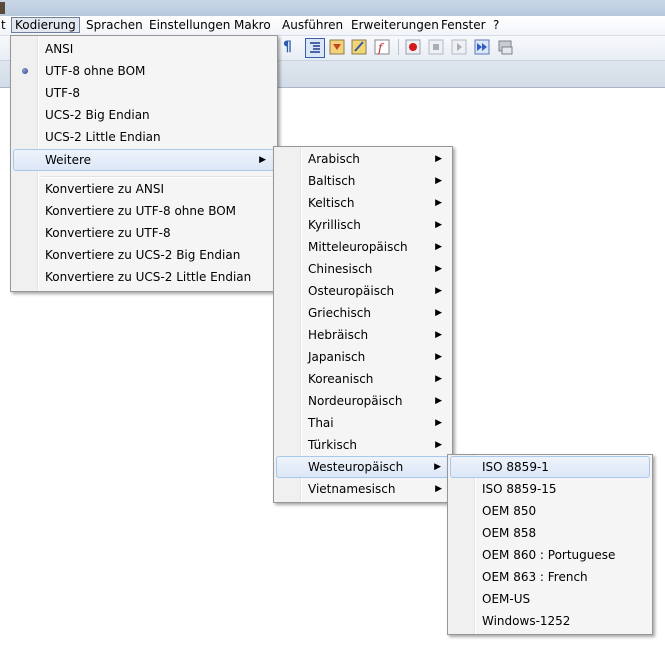  What do you see at coordinates (157, 177) in the screenshot?
I see `menu-separator` at bounding box center [157, 177].